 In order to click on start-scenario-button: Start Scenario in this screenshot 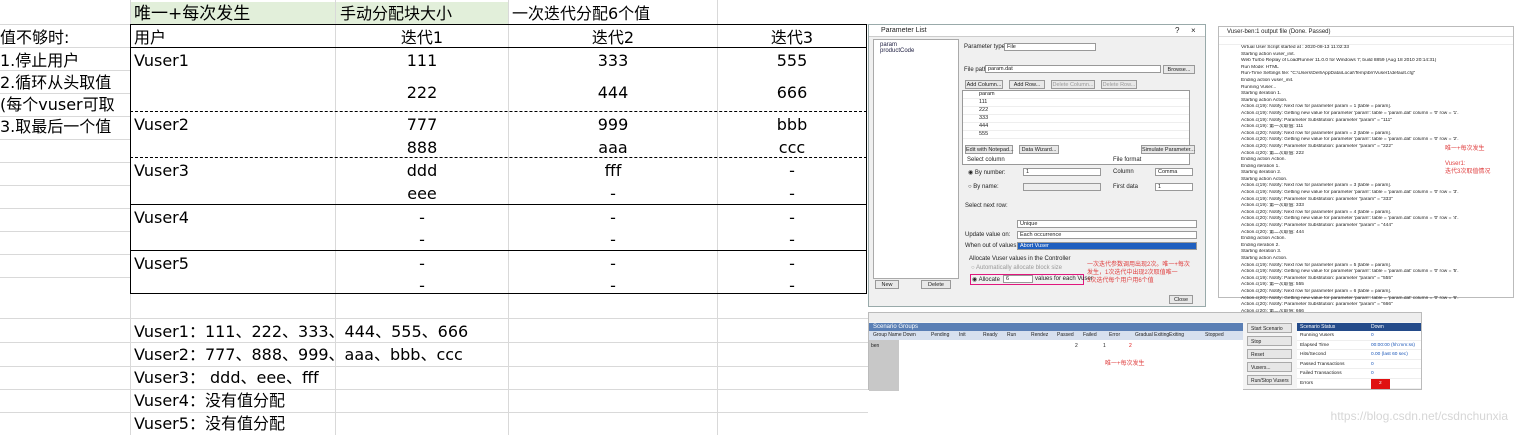, I will do `click(1269, 328)`.